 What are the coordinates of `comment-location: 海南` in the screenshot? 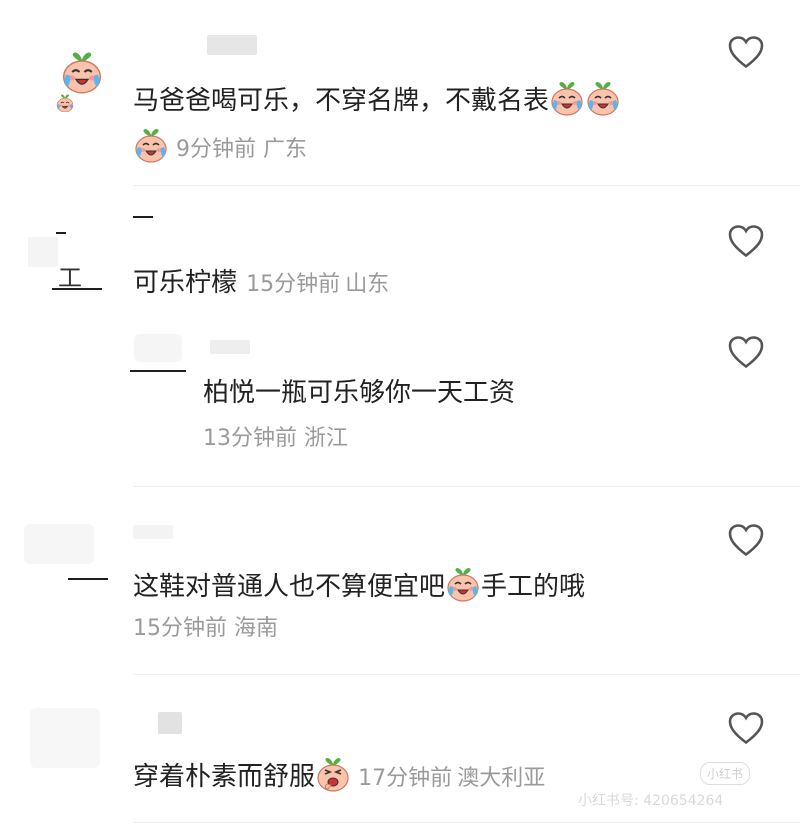 It's located at (256, 628).